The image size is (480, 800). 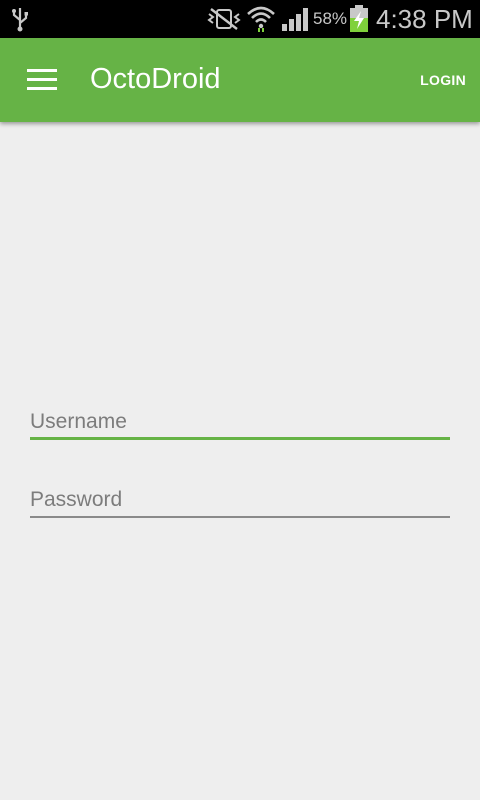 I want to click on username-field-container, so click(x=240, y=423).